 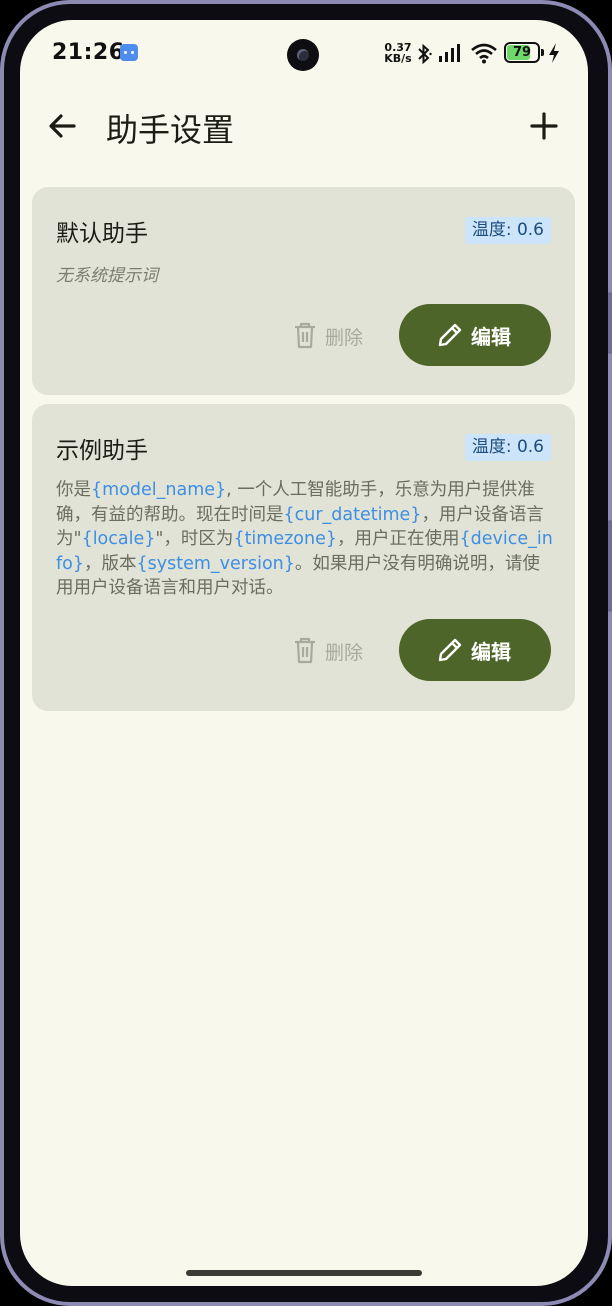 What do you see at coordinates (170, 130) in the screenshot?
I see `page-title: 助手设置` at bounding box center [170, 130].